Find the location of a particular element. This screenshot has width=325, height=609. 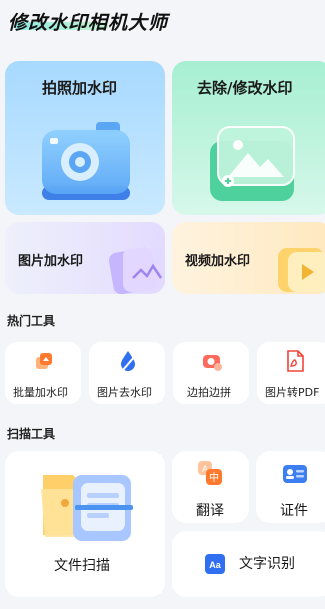

image-remove-watermark-label: 图片去水印 is located at coordinates (124, 392).